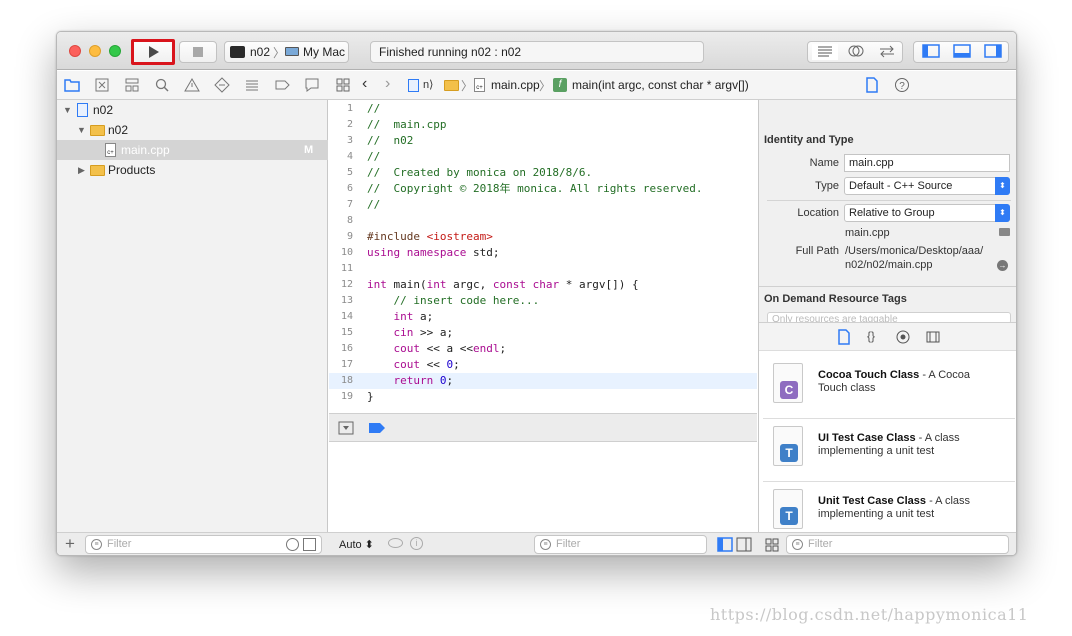 This screenshot has height=636, width=1072. I want to click on line-number: 3, so click(341, 141).